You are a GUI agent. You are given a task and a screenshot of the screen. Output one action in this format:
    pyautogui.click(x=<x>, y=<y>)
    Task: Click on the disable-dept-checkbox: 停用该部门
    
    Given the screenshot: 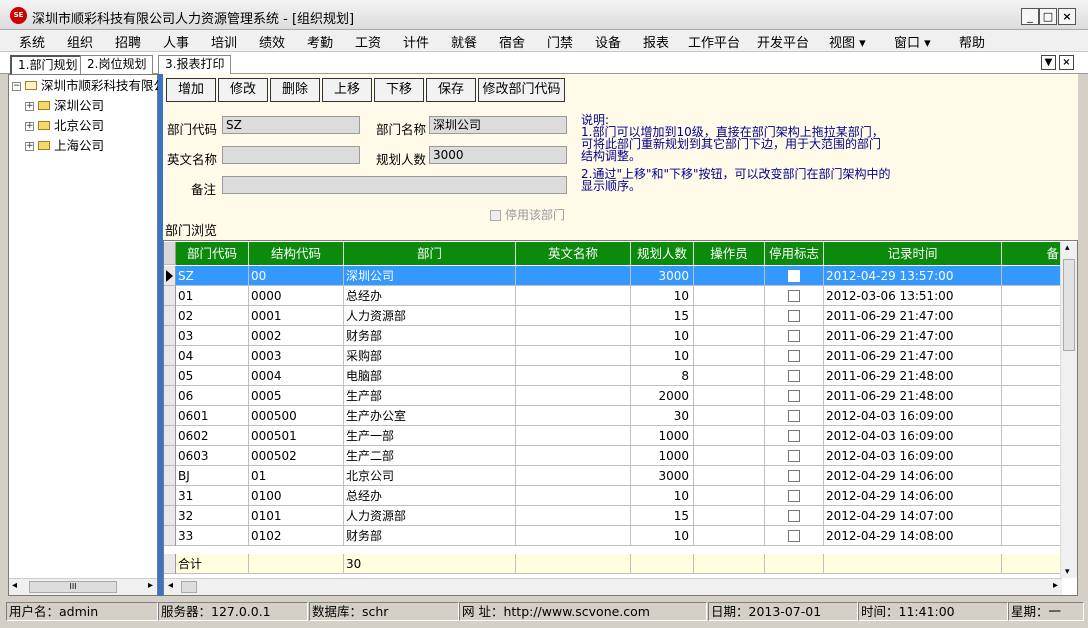 What is the action you would take?
    pyautogui.click(x=527, y=214)
    